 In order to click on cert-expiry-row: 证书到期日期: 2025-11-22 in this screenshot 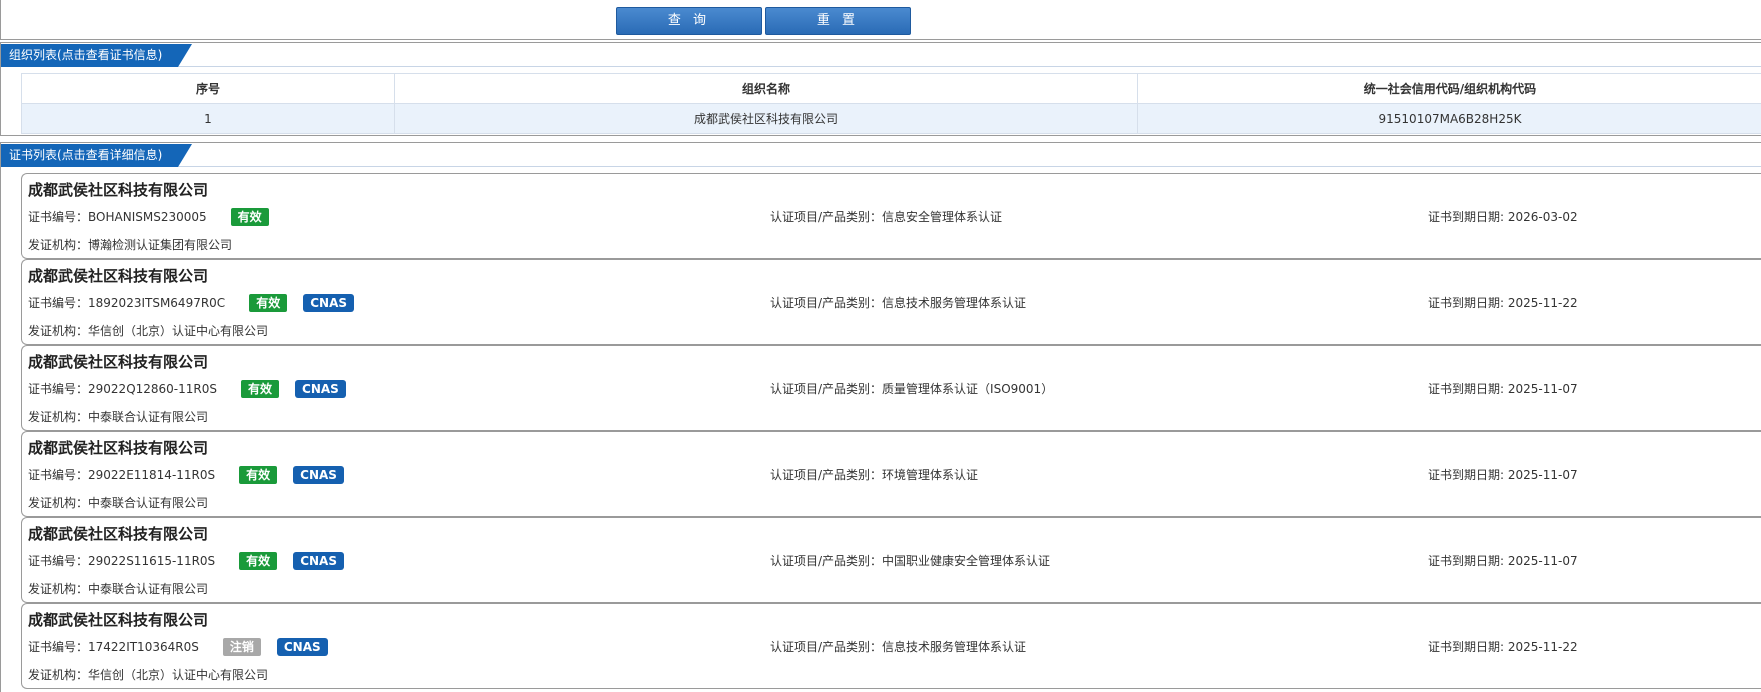, I will do `click(1503, 647)`.